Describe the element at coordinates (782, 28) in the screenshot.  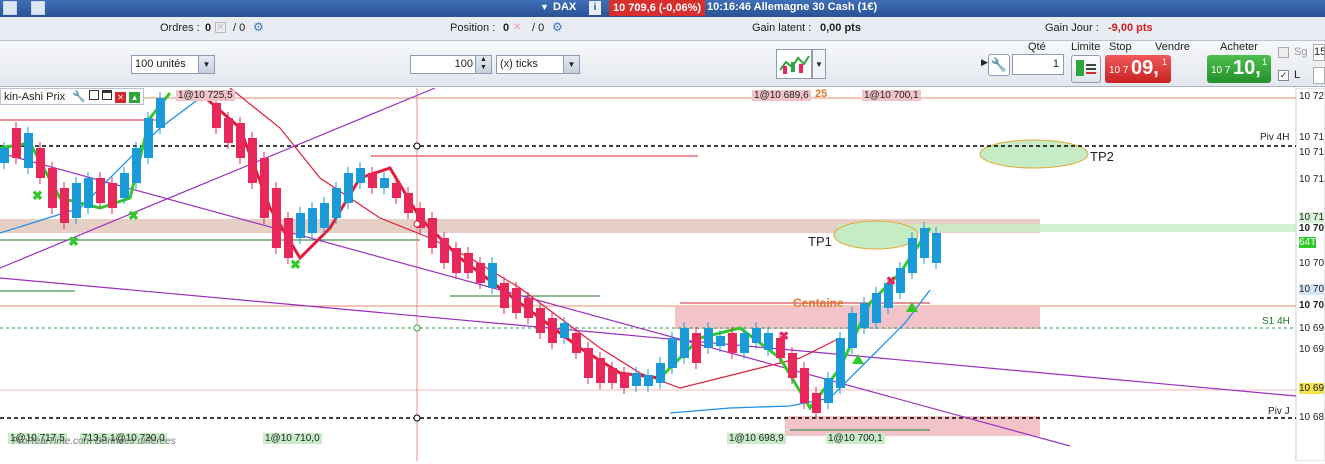
I see `gain-latent-label: Gain latent :` at that location.